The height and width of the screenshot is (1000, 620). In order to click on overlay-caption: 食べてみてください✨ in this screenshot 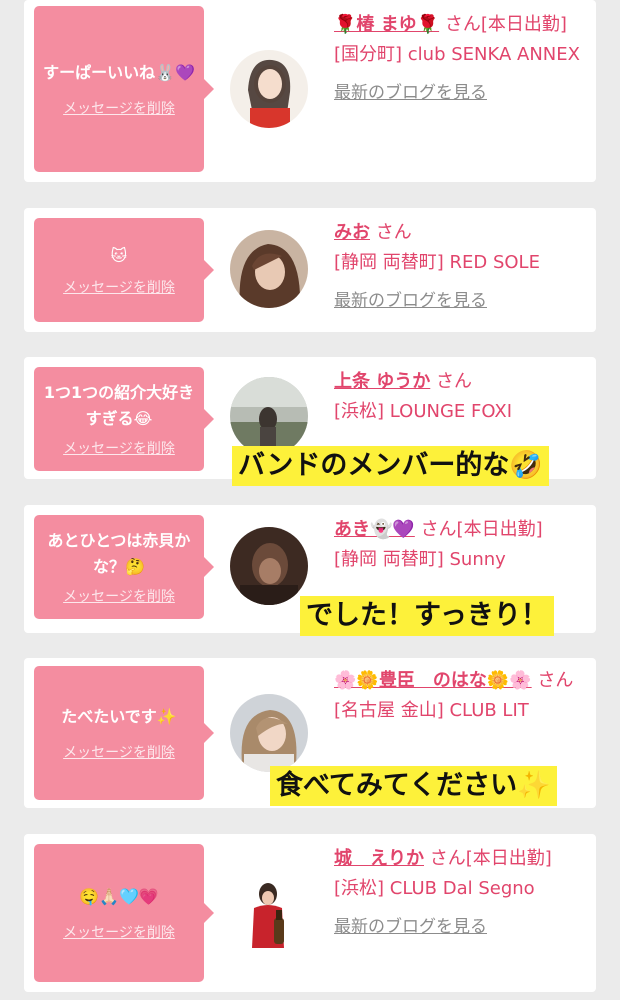, I will do `click(413, 786)`.